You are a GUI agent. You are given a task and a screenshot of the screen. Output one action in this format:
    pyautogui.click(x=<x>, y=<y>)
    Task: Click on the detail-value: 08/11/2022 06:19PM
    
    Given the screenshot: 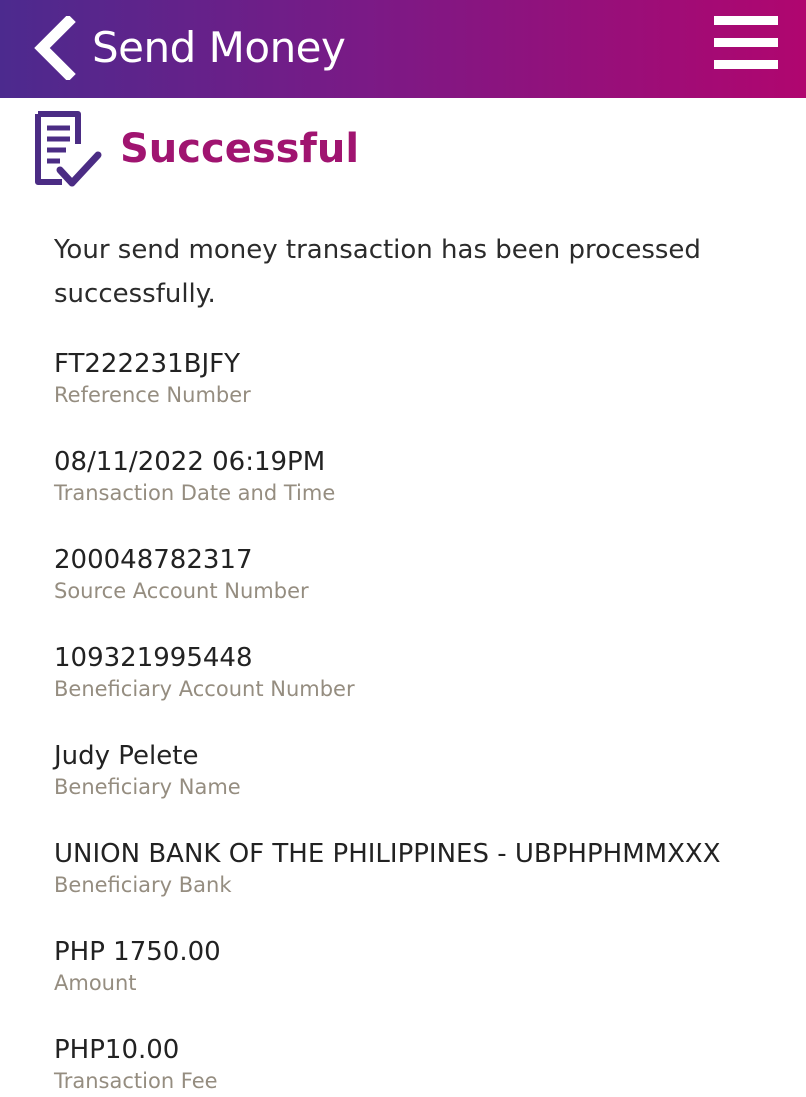 What is the action you would take?
    pyautogui.click(x=190, y=462)
    